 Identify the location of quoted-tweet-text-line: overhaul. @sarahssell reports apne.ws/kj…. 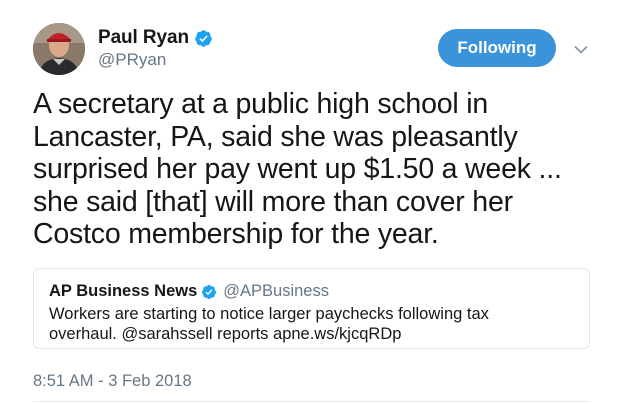
(225, 334).